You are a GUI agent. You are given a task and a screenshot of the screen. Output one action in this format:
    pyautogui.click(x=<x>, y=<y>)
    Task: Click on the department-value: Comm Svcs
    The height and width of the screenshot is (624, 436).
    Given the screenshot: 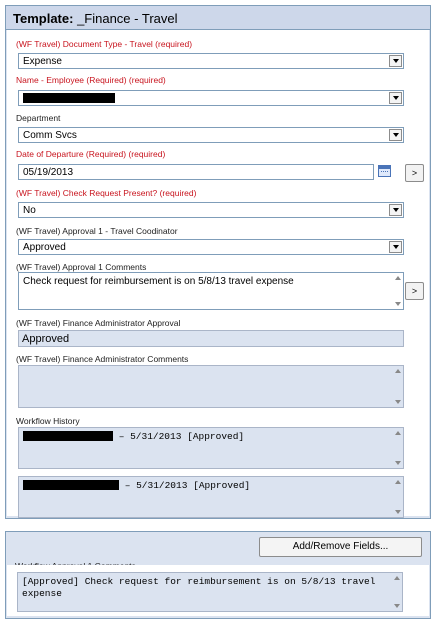 What is the action you would take?
    pyautogui.click(x=50, y=135)
    